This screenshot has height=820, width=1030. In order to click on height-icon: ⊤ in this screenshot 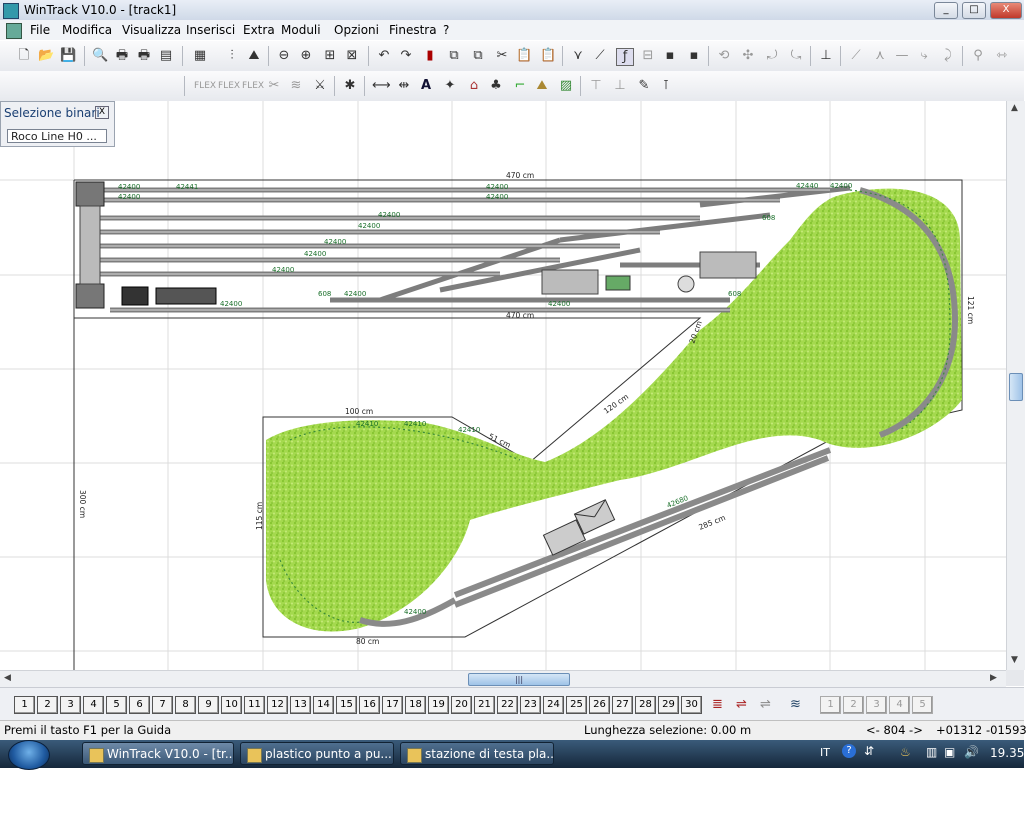, I will do `click(596, 86)`.